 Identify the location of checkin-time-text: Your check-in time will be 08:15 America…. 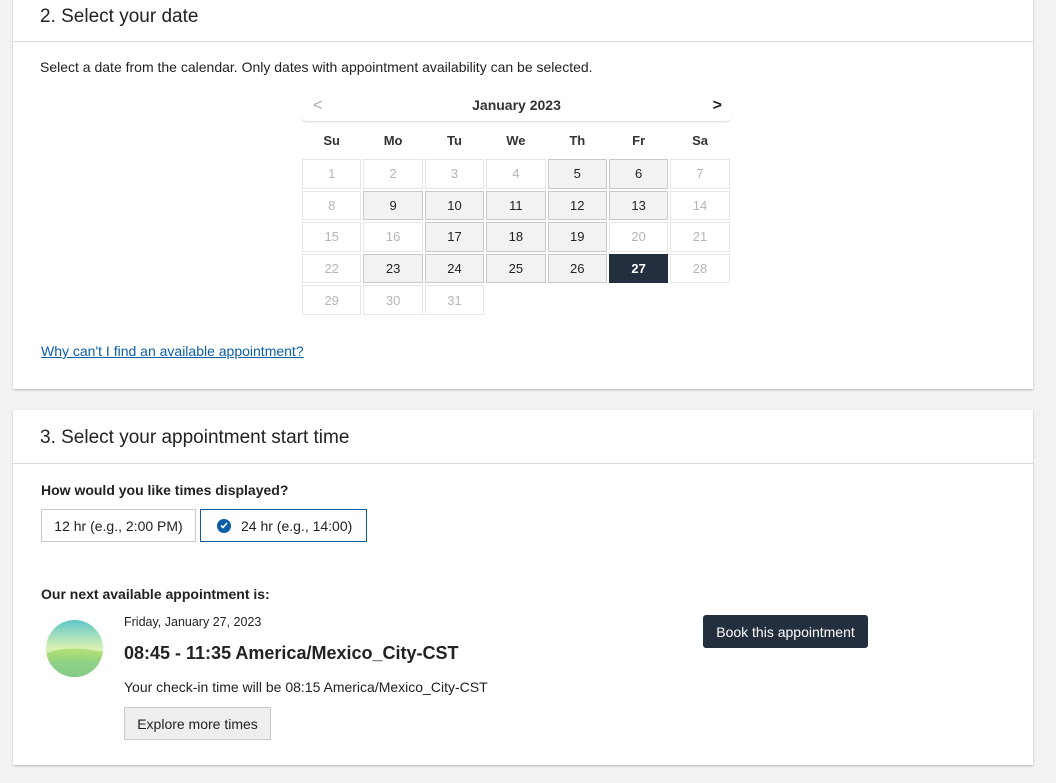
(306, 687).